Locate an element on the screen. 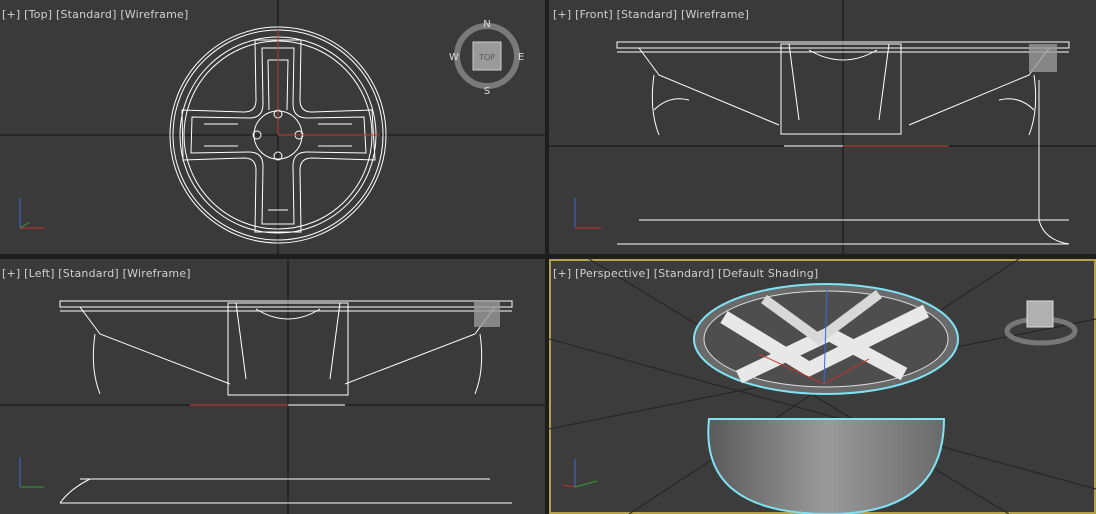  compass-south: S is located at coordinates (487, 91).